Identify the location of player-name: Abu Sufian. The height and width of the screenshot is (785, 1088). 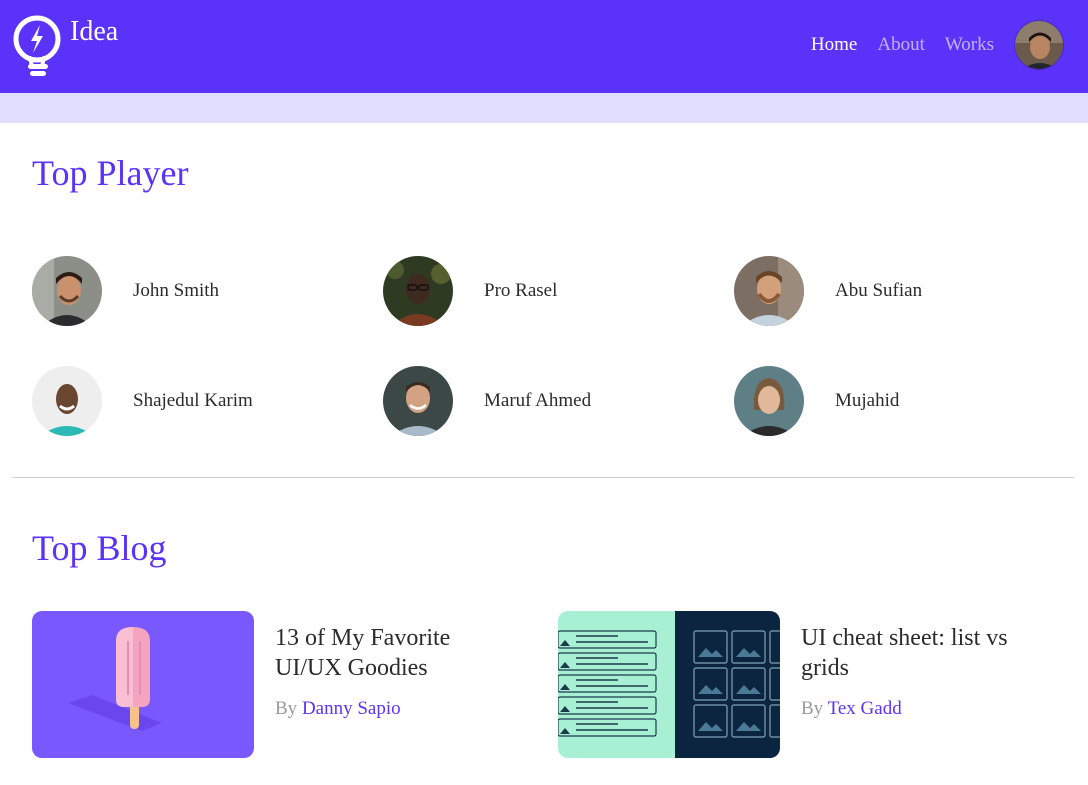
(879, 290).